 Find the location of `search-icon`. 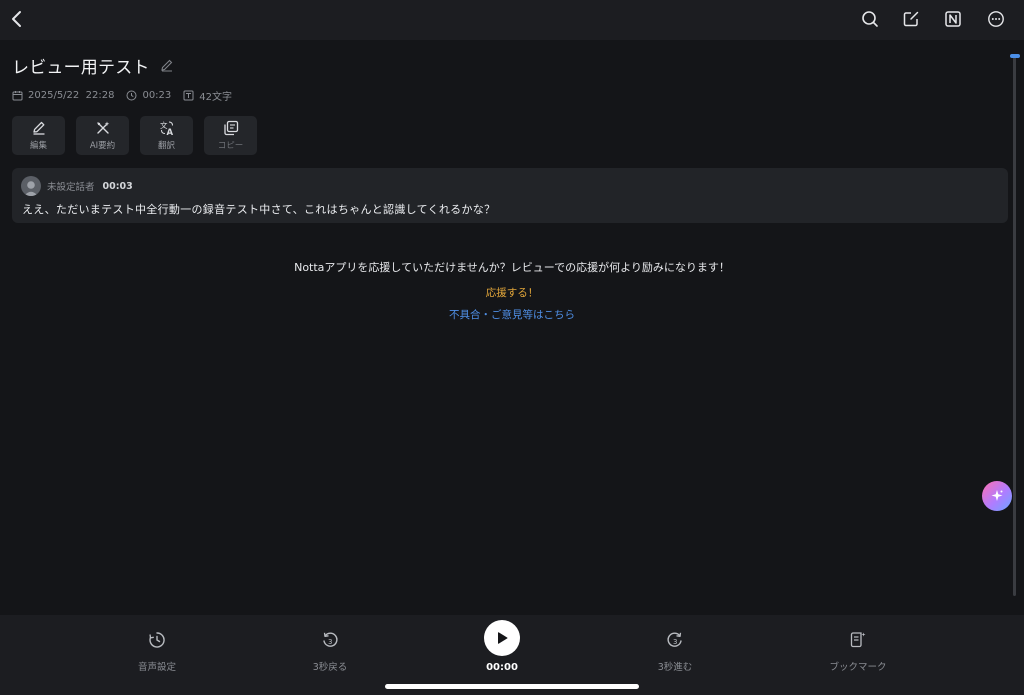

search-icon is located at coordinates (870, 19).